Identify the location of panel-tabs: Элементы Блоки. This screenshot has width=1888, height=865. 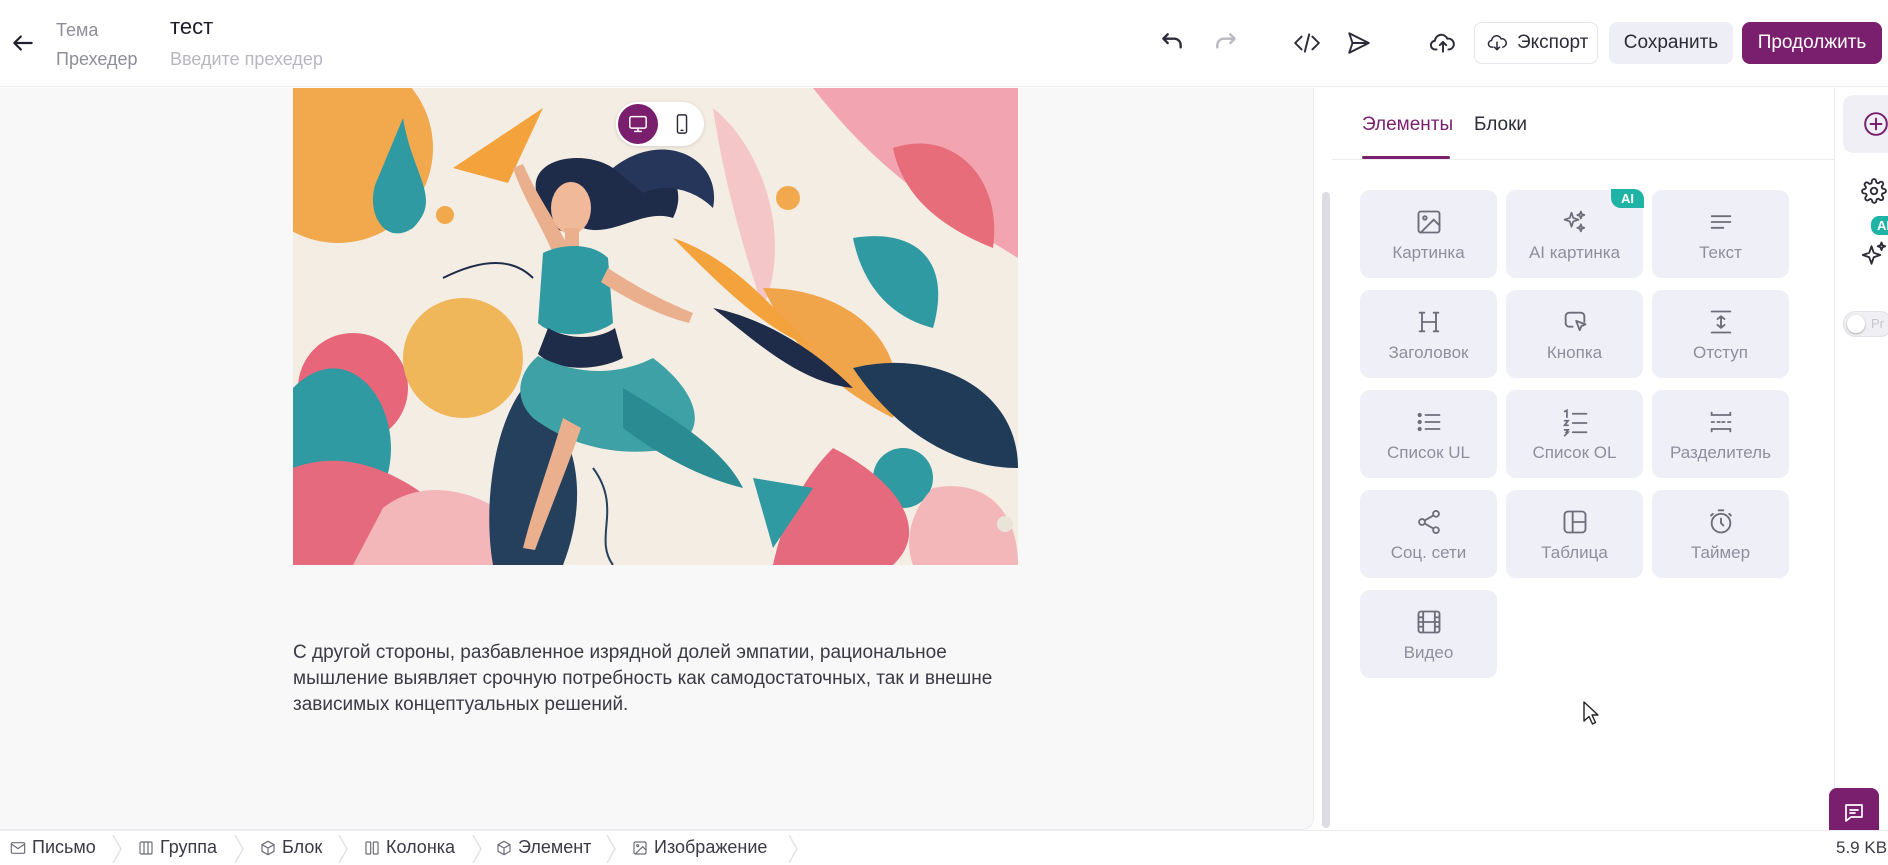
(1583, 124).